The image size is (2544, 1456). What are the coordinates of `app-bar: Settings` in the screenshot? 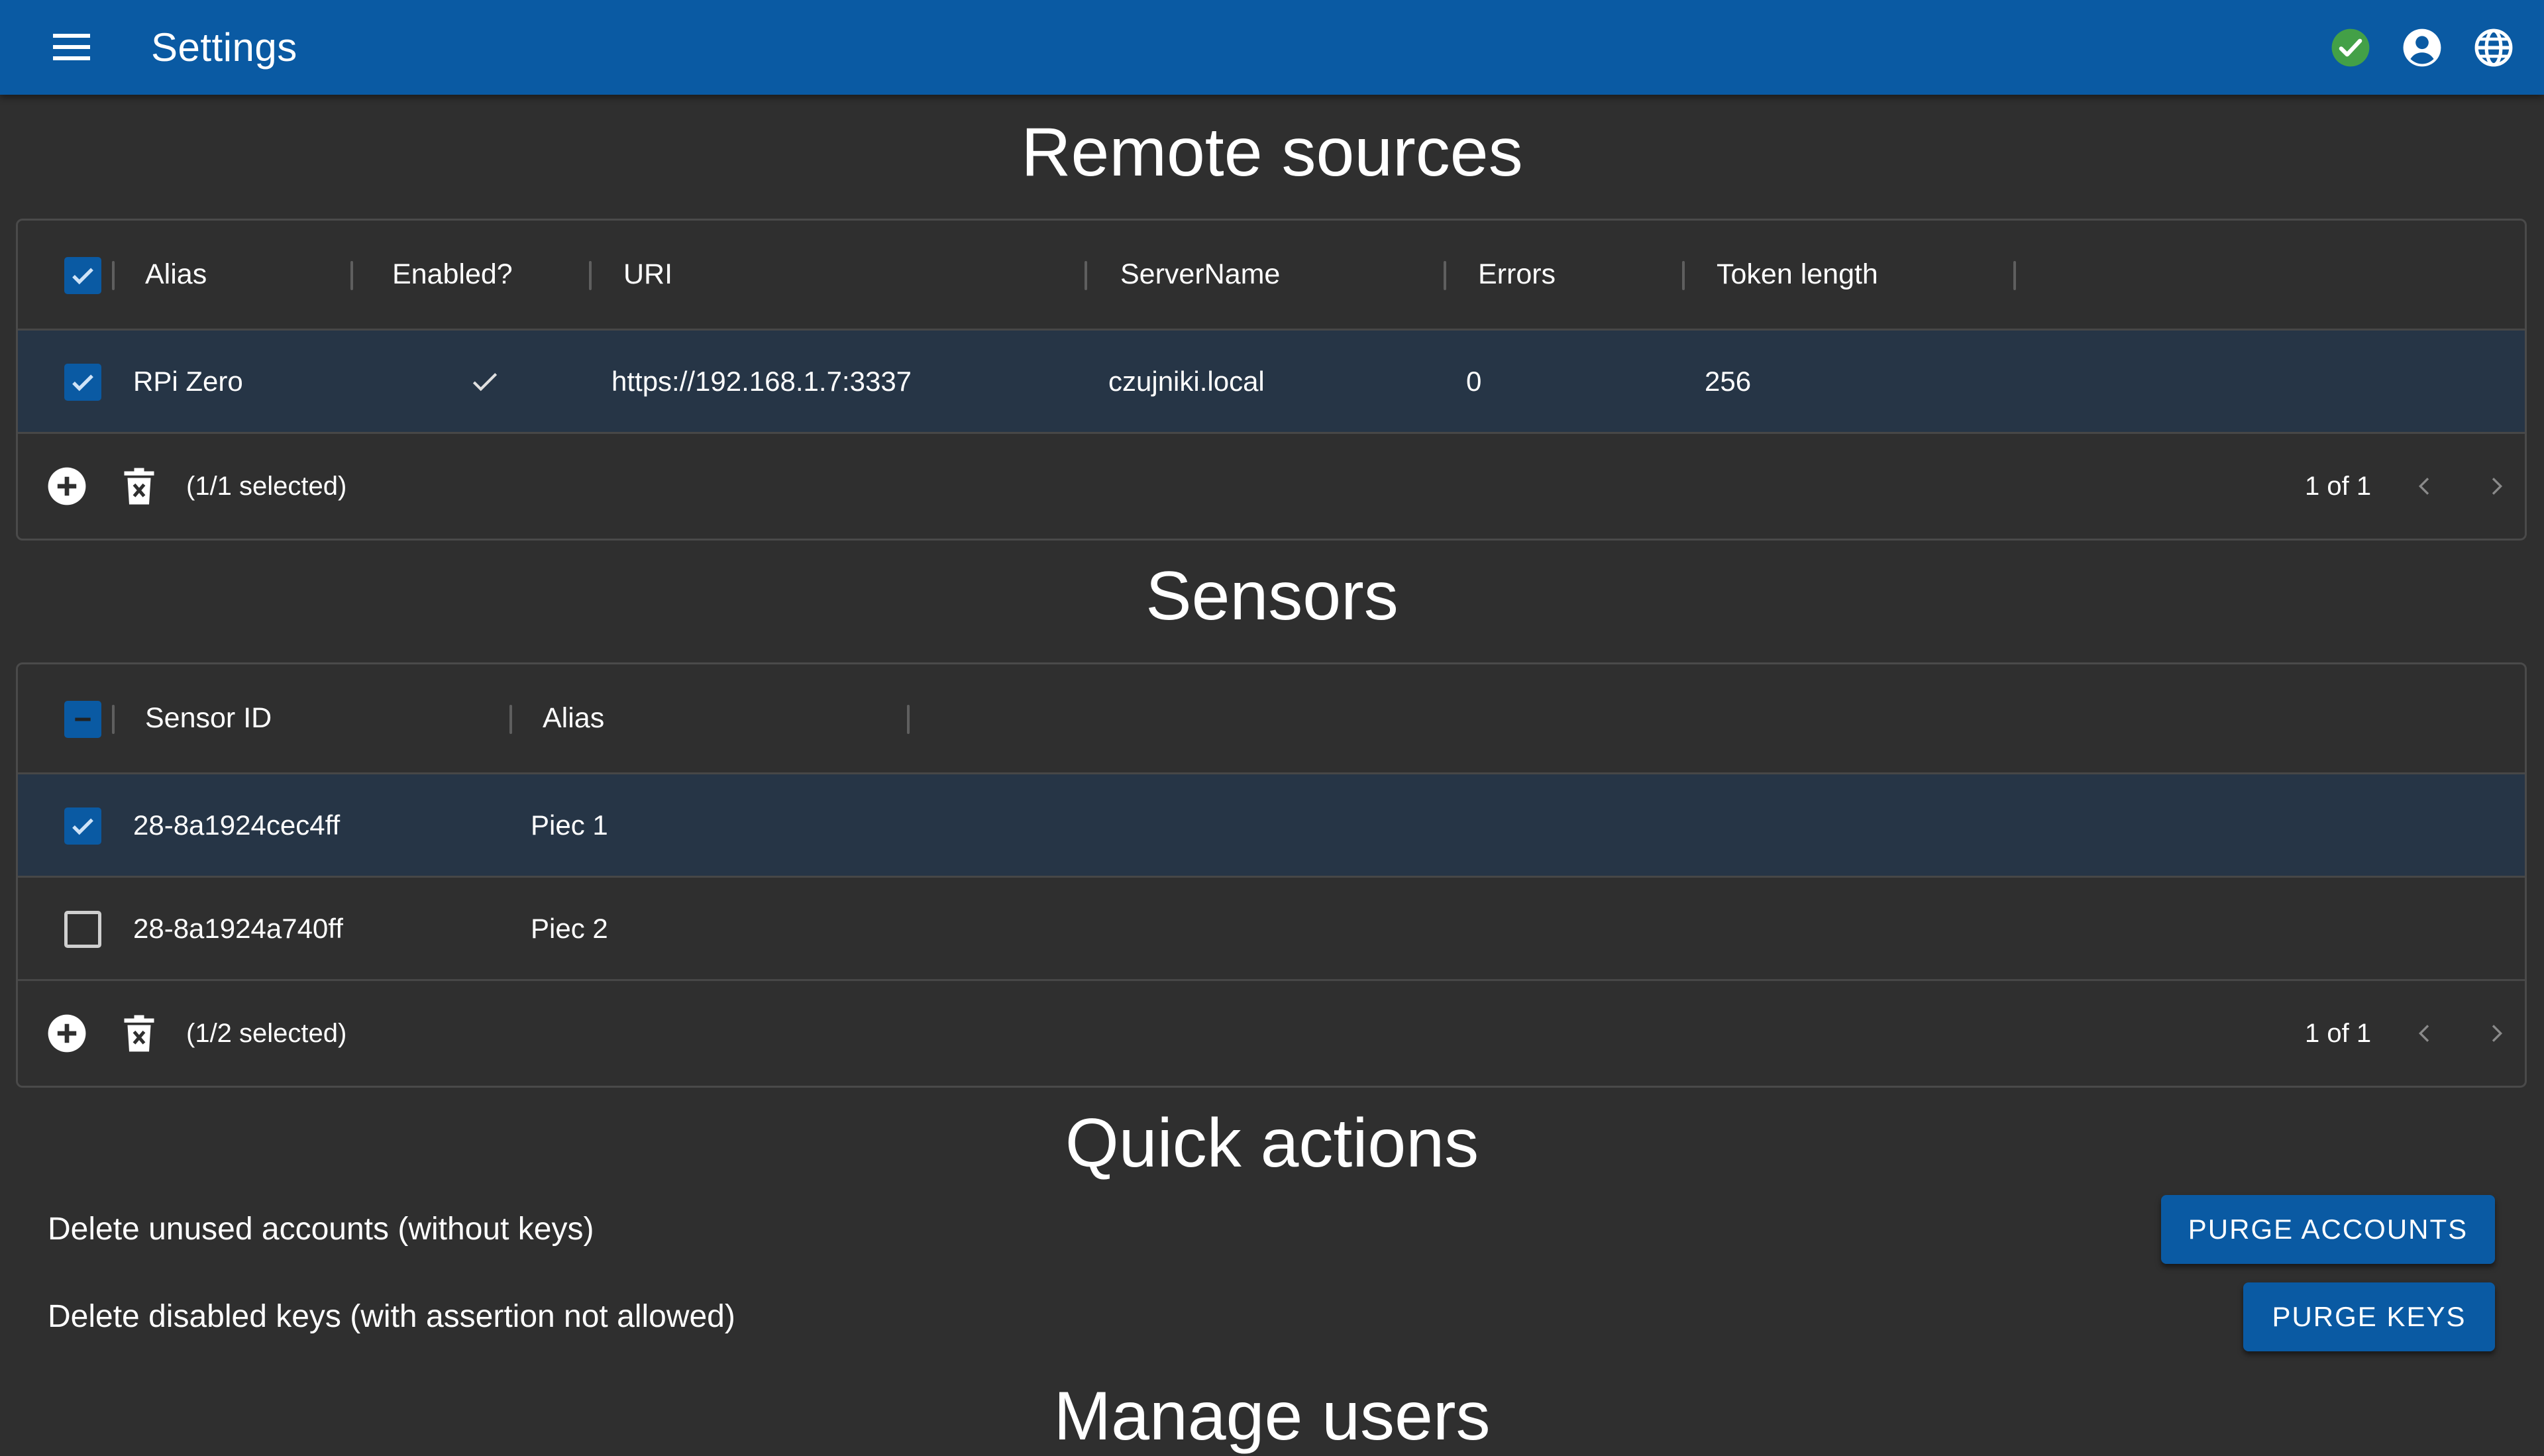 It's located at (1272, 47).